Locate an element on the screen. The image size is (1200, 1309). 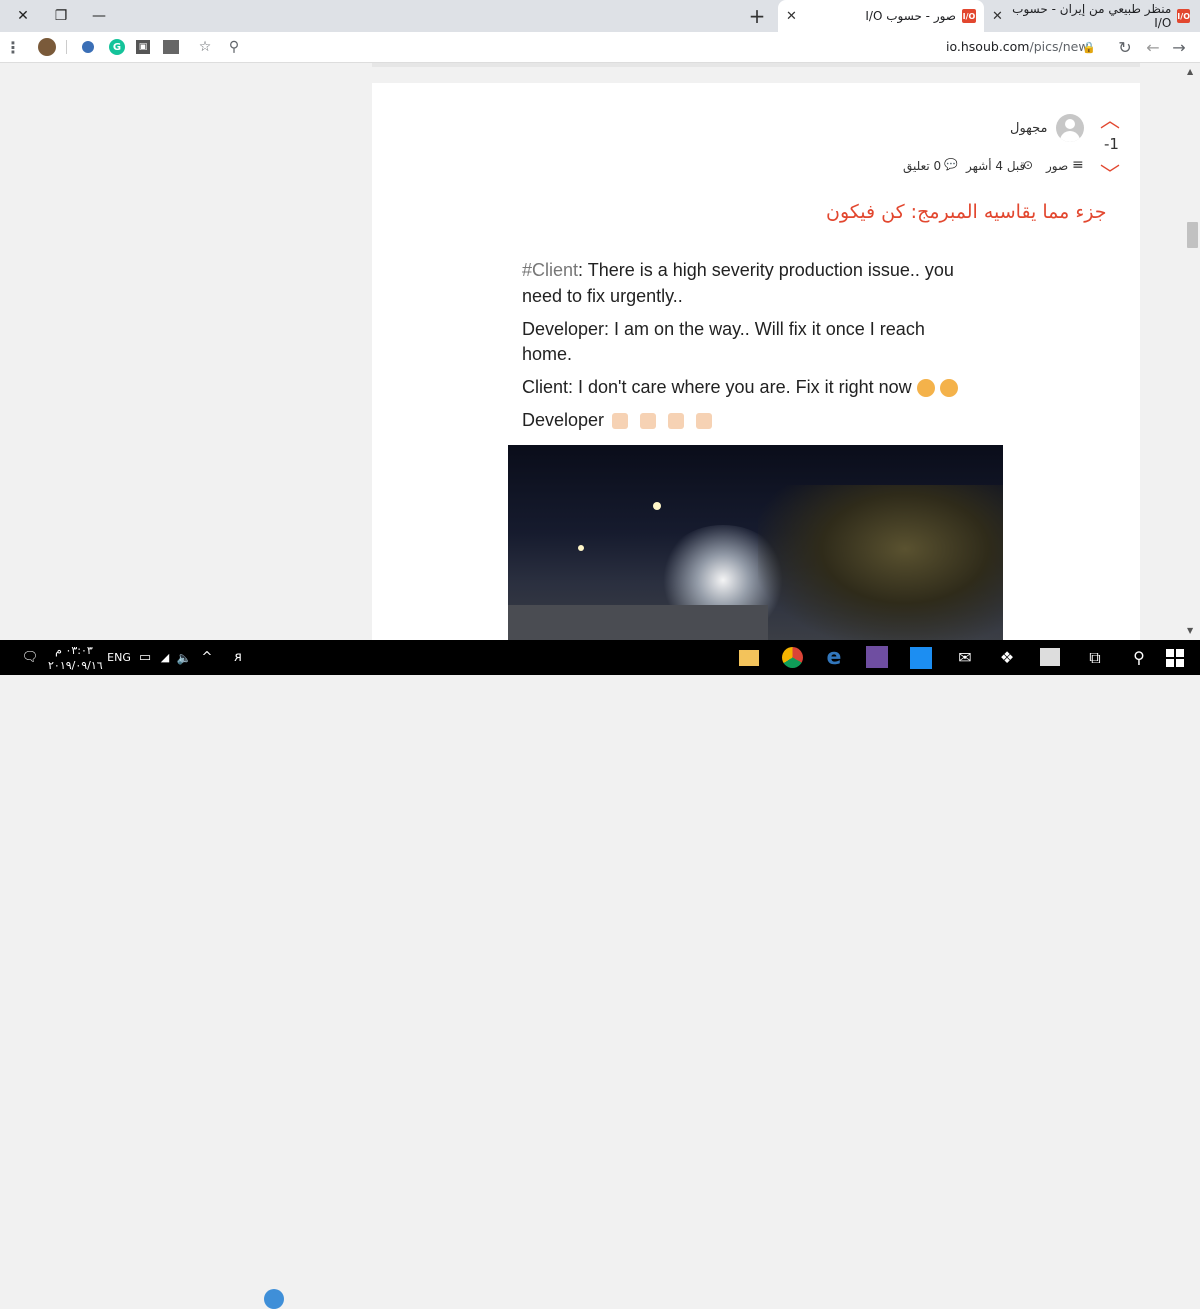
minimize-window-button: — is located at coordinates (99, 16).